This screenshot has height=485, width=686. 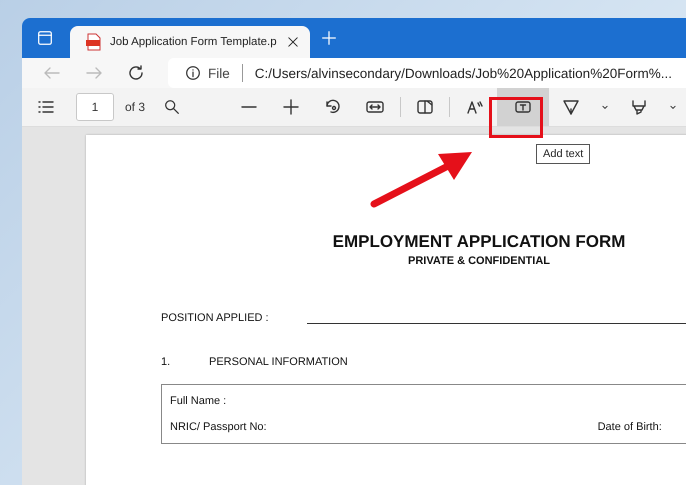 I want to click on close-icon, so click(x=293, y=42).